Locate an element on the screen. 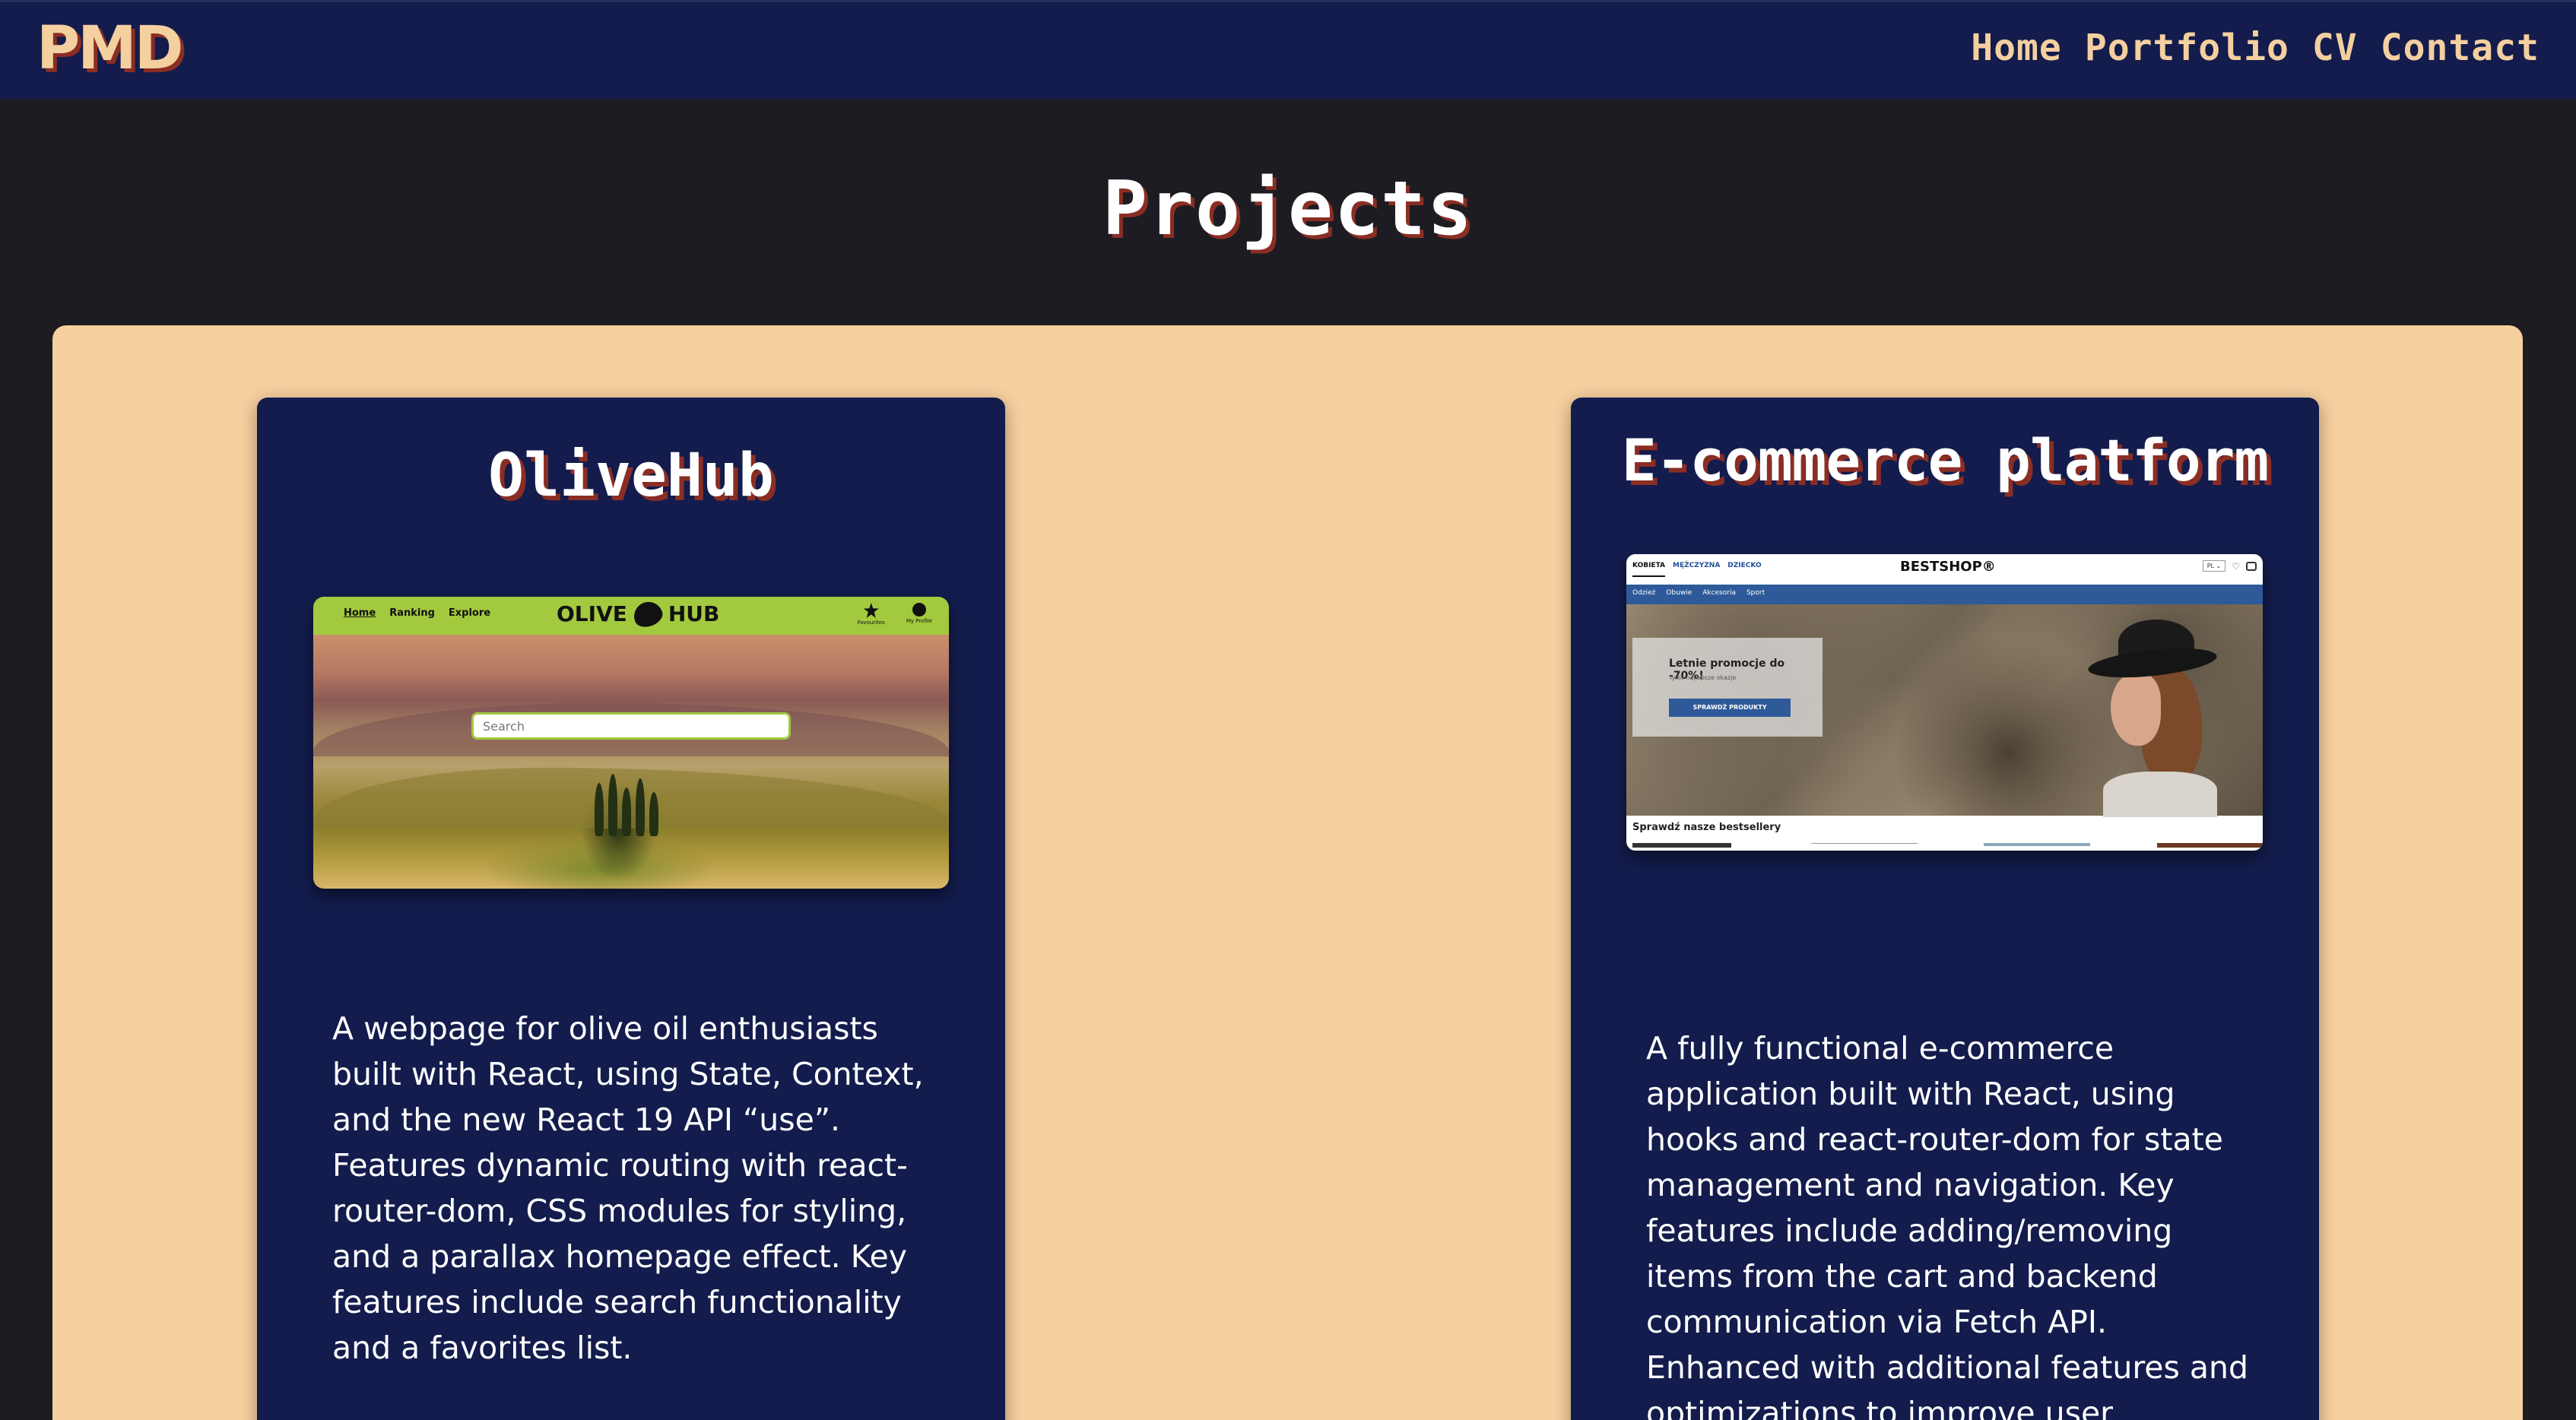 The height and width of the screenshot is (1420, 2576). tuscany-landscape-image is located at coordinates (631, 762).